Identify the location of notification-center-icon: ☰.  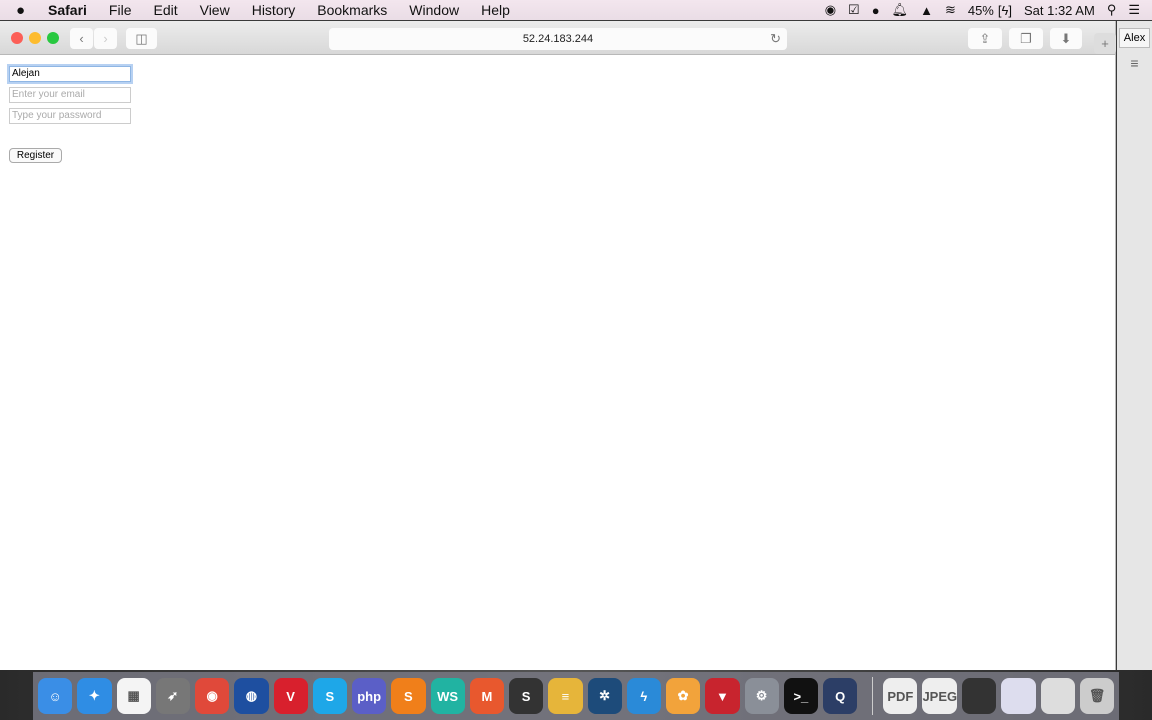
(1134, 10).